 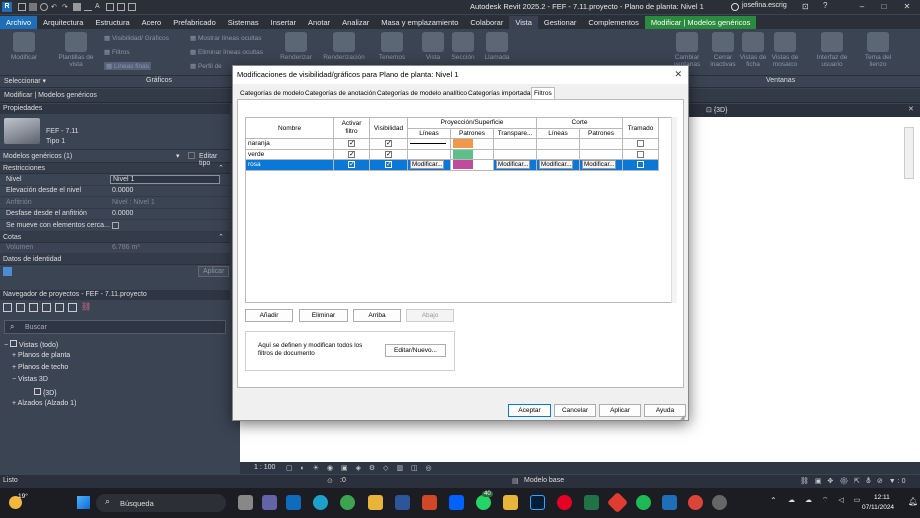 What do you see at coordinates (115, 327) in the screenshot?
I see `browser-search-input: ⌕ Buscar` at bounding box center [115, 327].